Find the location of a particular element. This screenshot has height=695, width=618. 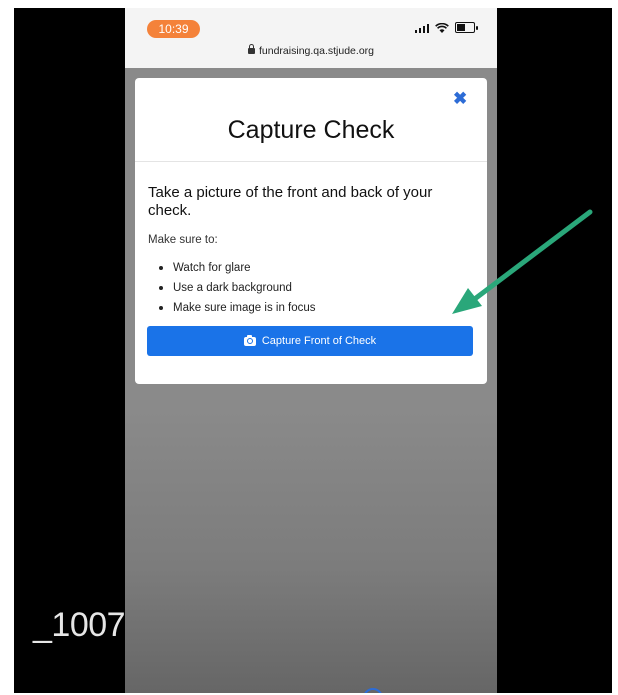

address-bar: fundraising.qa.stjude.org is located at coordinates (311, 50).